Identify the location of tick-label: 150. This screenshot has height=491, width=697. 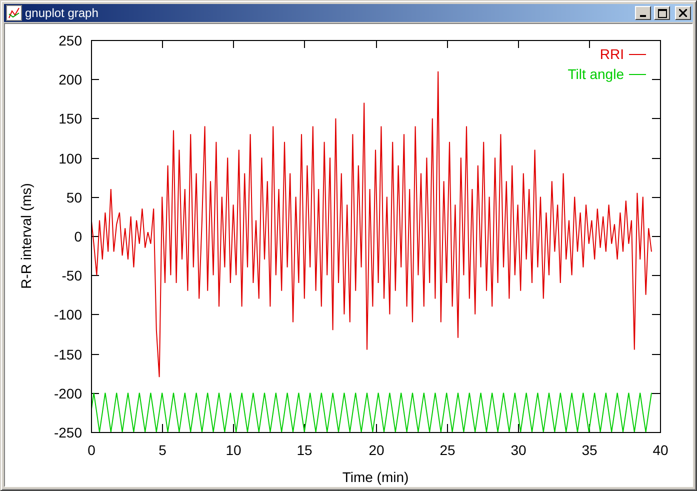
(70, 118).